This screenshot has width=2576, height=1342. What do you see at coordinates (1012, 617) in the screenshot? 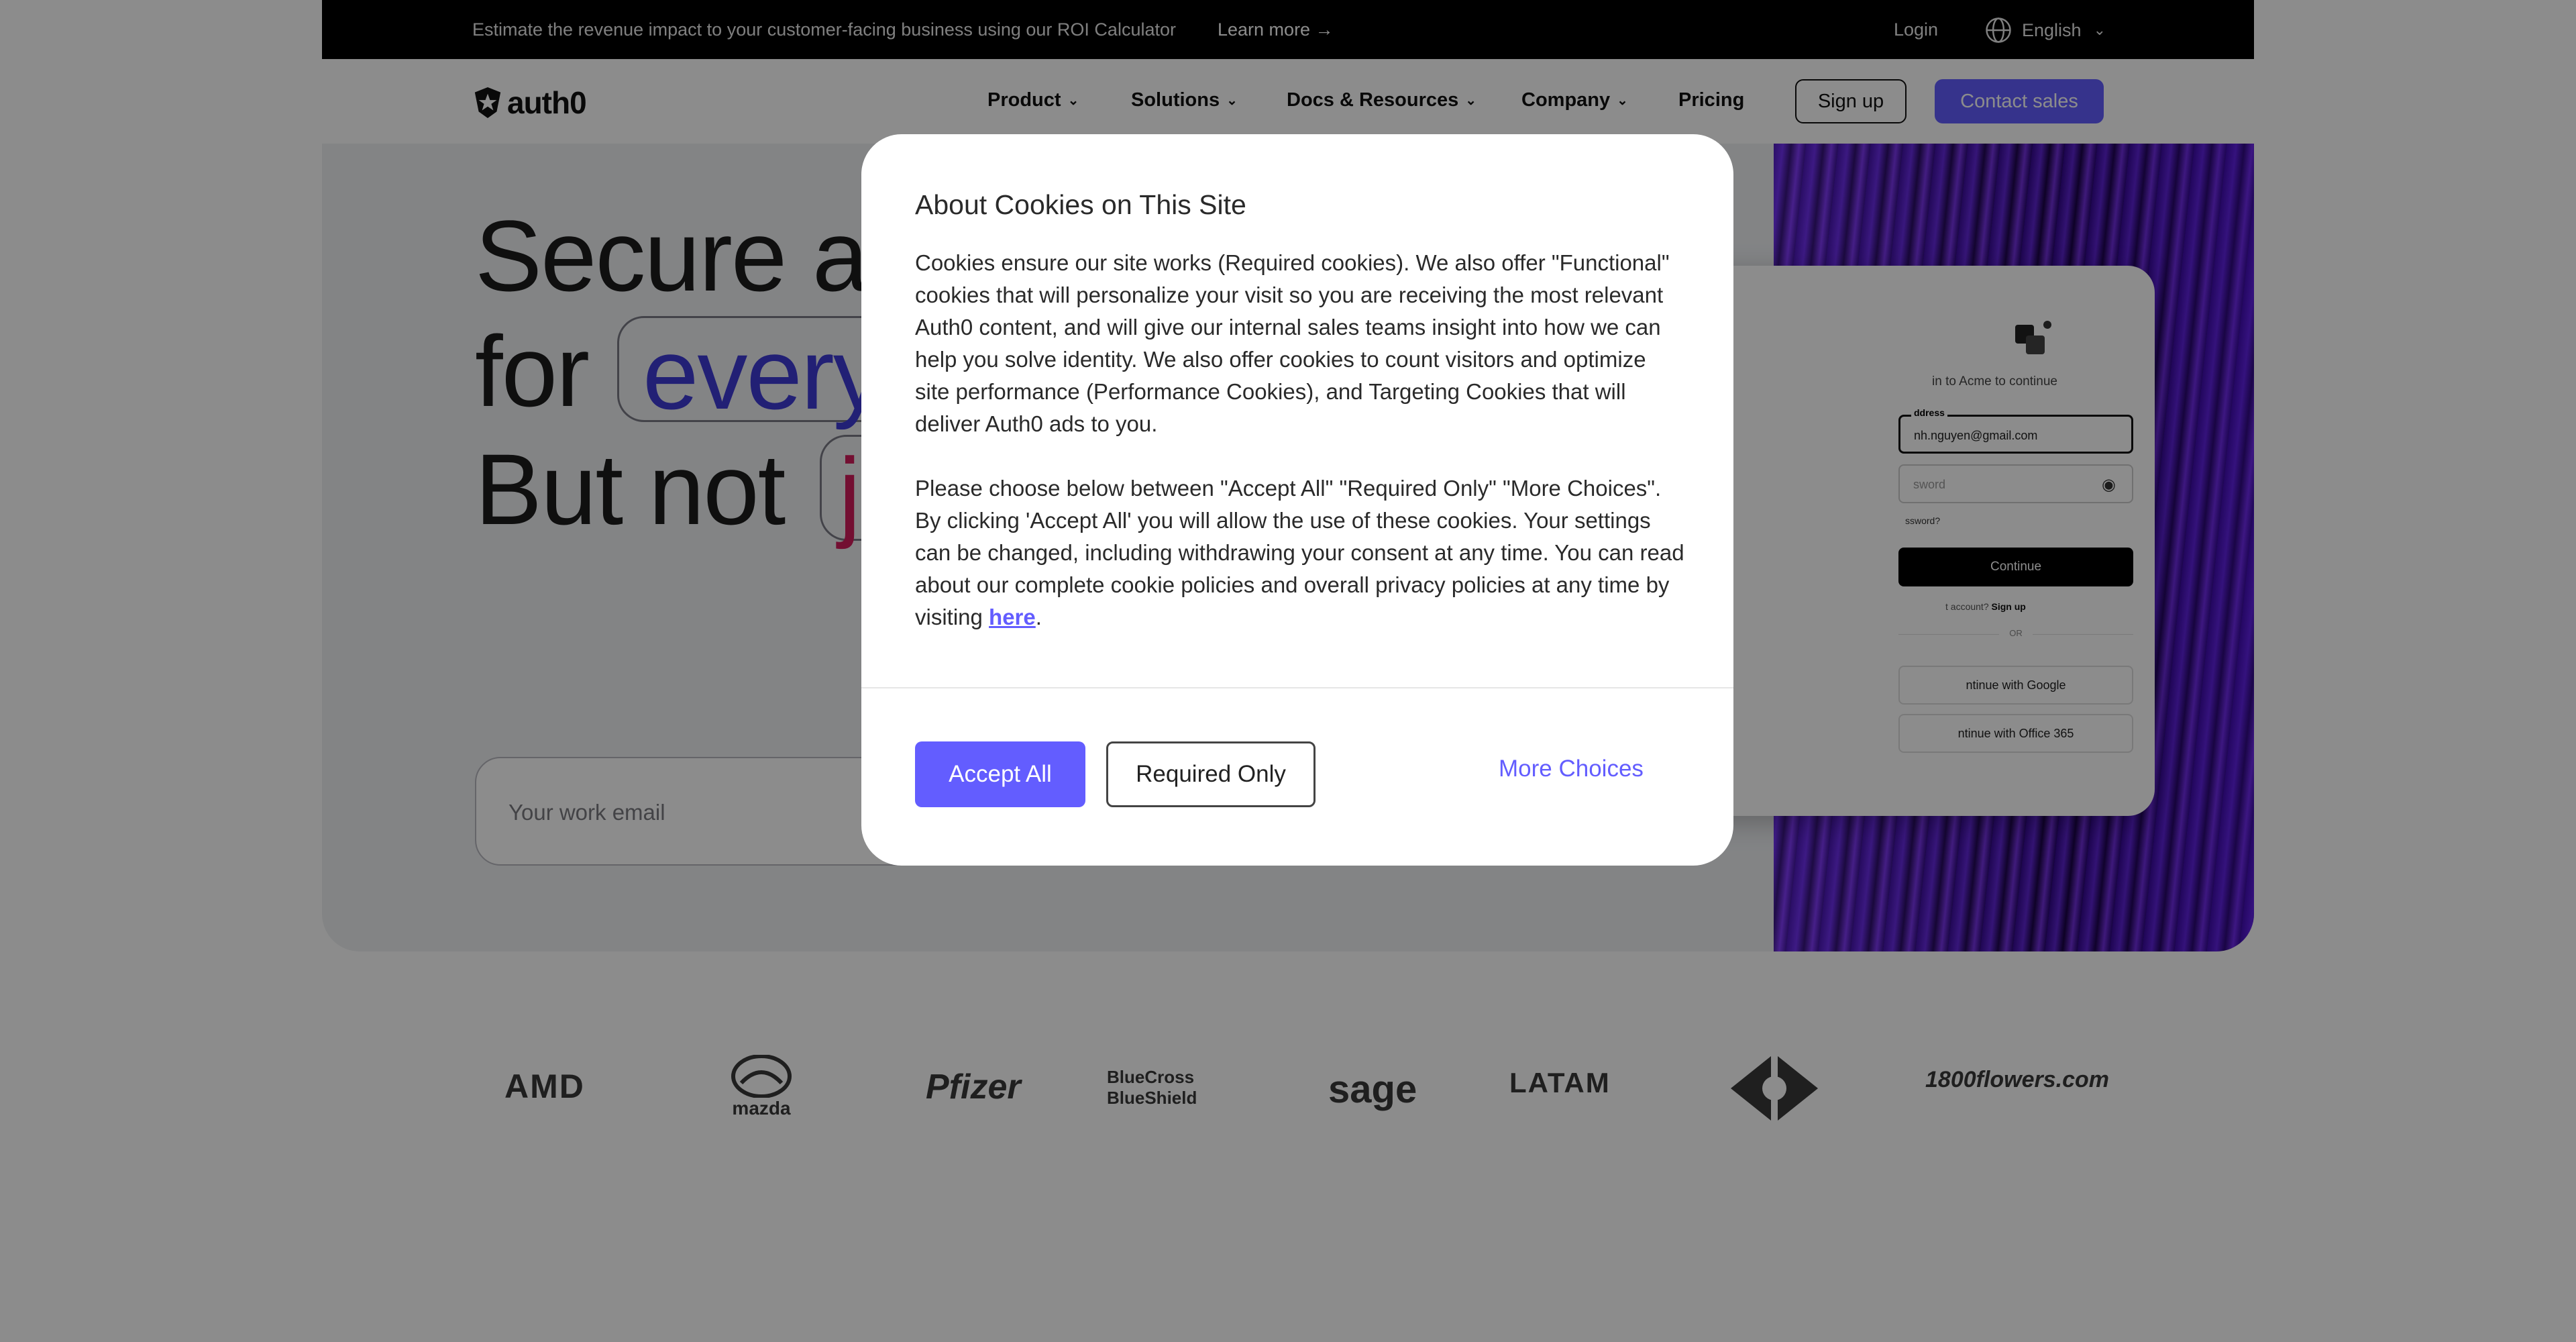
I see `cookie-policy-link: here` at bounding box center [1012, 617].